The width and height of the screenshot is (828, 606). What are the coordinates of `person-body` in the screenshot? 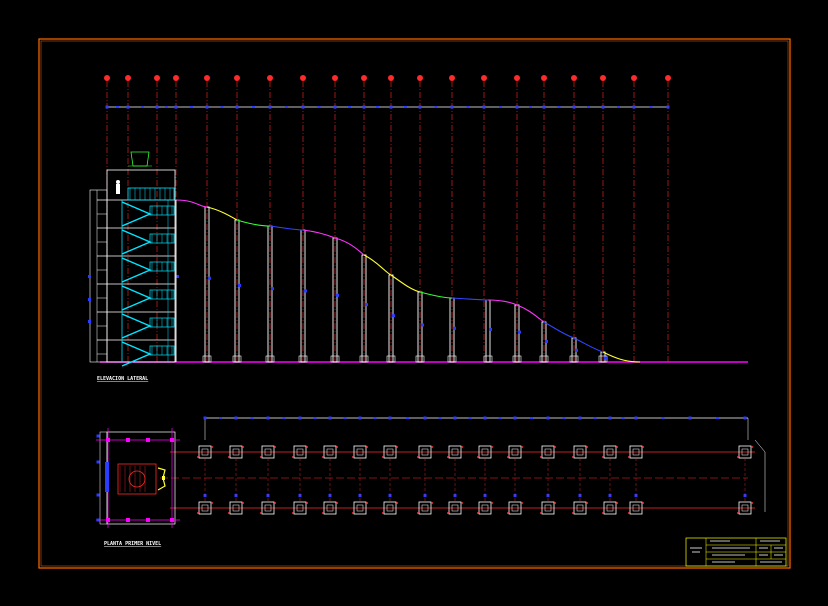 It's located at (118, 189).